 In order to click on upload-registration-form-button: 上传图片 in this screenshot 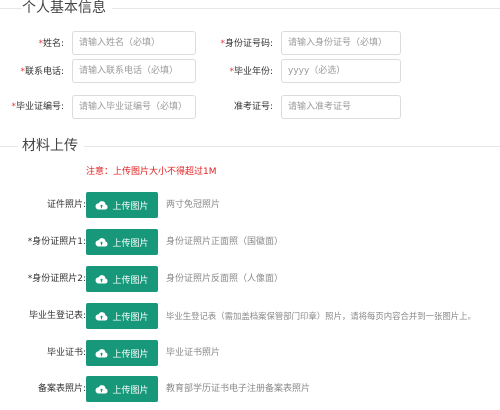, I will do `click(122, 389)`.